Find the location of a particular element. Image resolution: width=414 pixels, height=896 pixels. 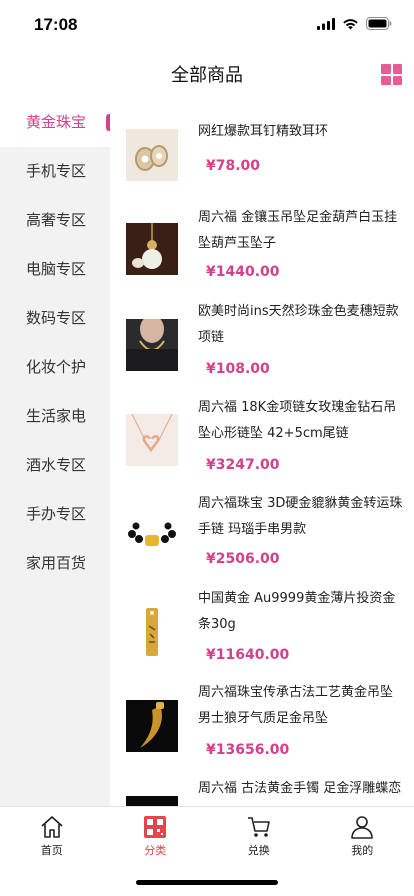

product-item: 周六福 古法黄金手镯 足金浮雕蝶恋 is located at coordinates (262, 792).